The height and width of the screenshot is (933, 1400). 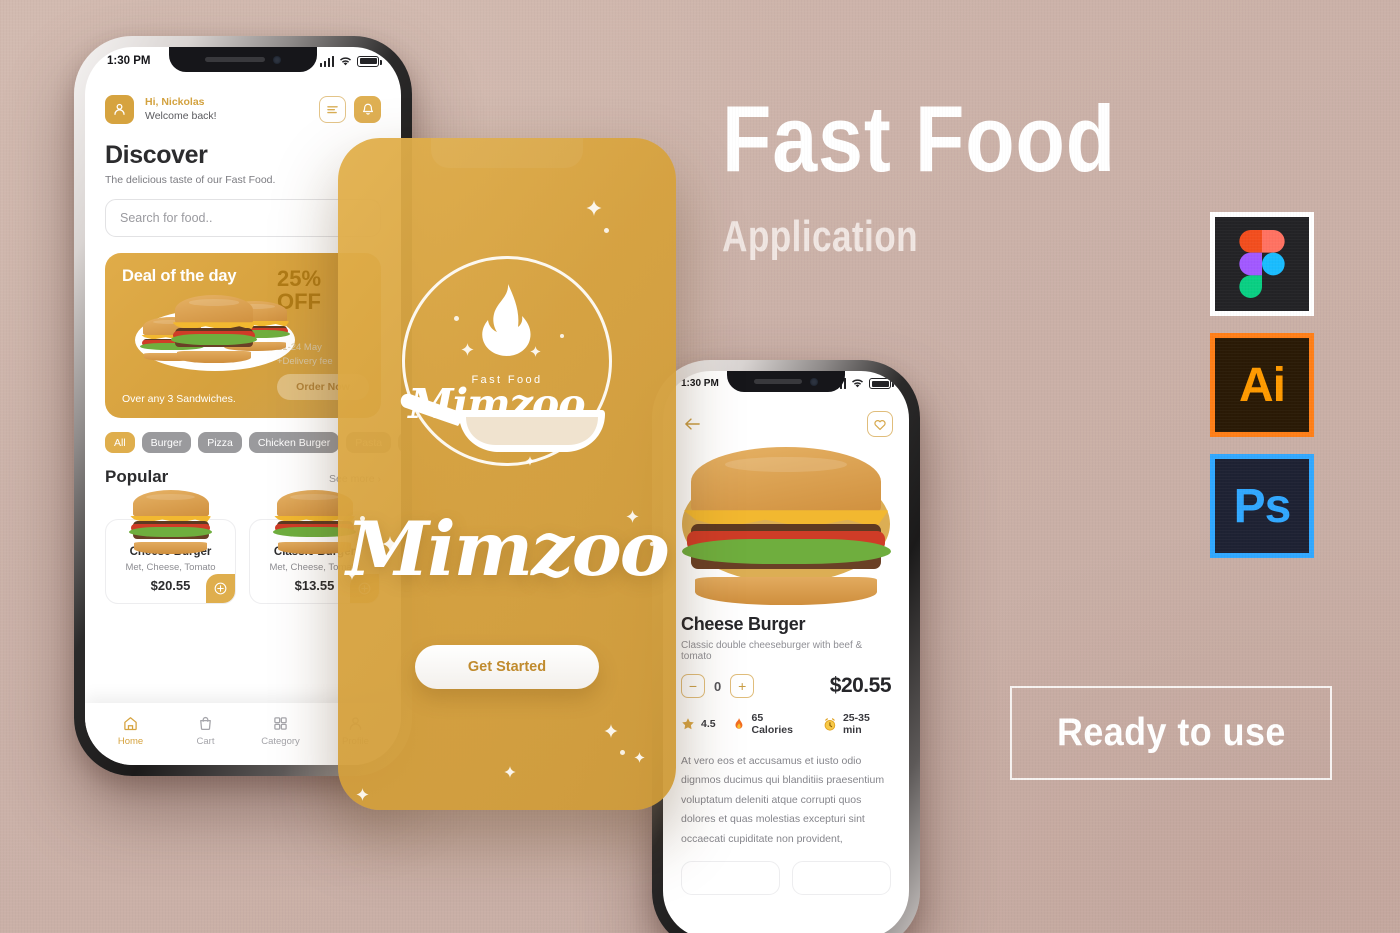 What do you see at coordinates (280, 723) in the screenshot?
I see `category-icon` at bounding box center [280, 723].